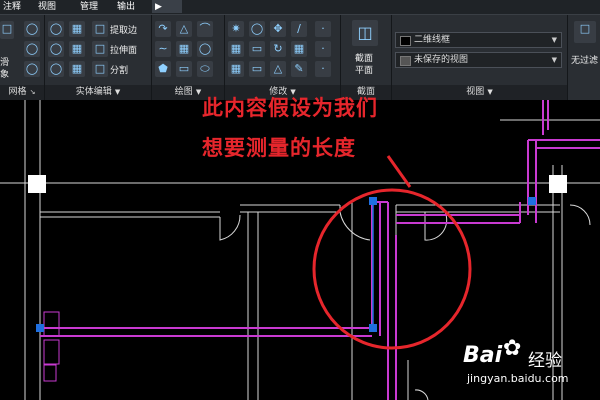 This screenshot has width=600, height=400. I want to click on fillet-icon: ▭, so click(257, 49).